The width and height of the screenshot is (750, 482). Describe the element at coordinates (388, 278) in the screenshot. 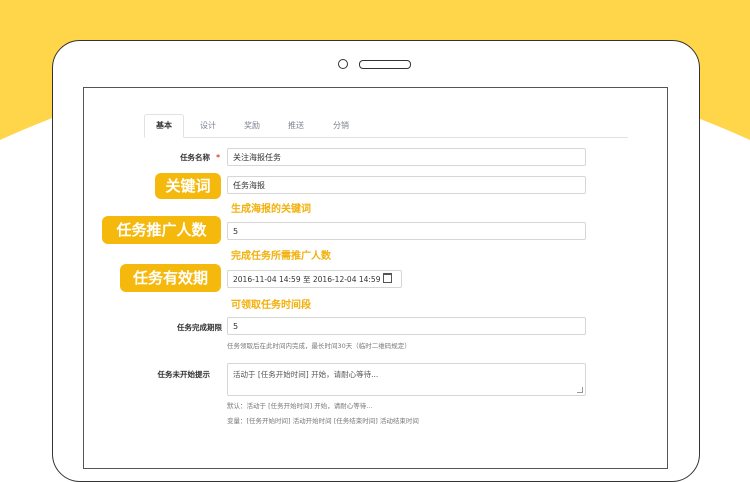

I see `calendar-icon` at that location.